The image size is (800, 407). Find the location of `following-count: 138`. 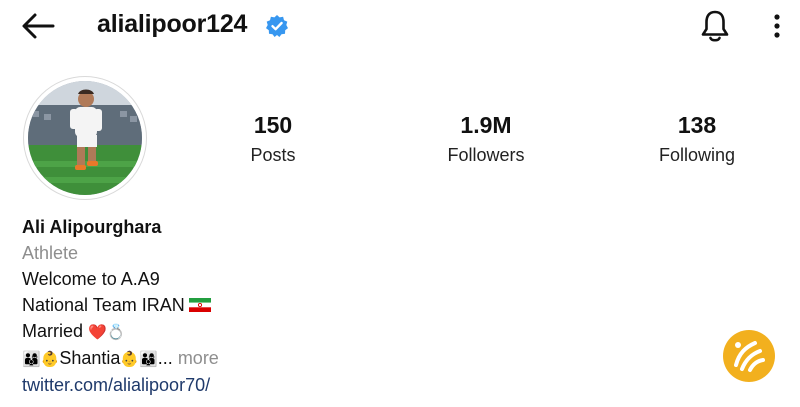

following-count: 138 is located at coordinates (697, 125).